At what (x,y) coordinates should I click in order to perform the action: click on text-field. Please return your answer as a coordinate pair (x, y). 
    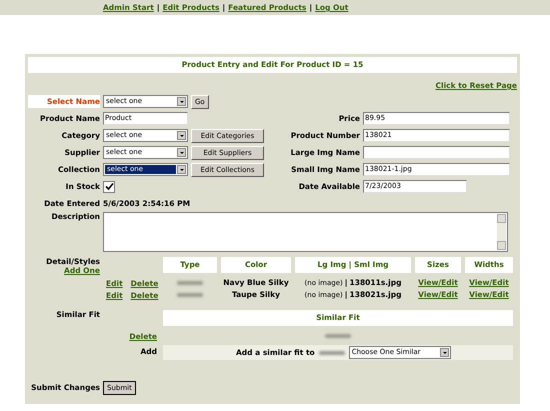
    Looking at the image, I should click on (436, 152).